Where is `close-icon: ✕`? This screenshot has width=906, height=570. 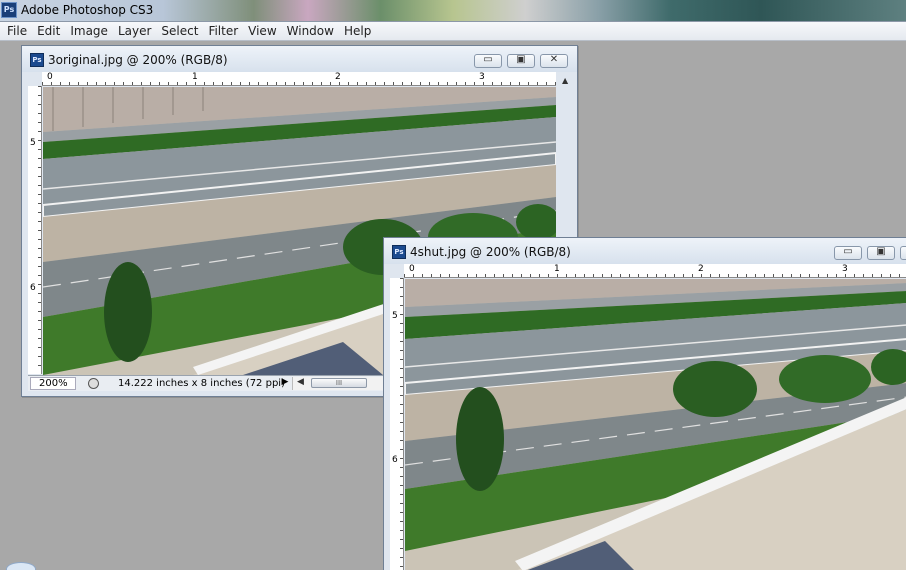
close-icon: ✕ is located at coordinates (554, 59).